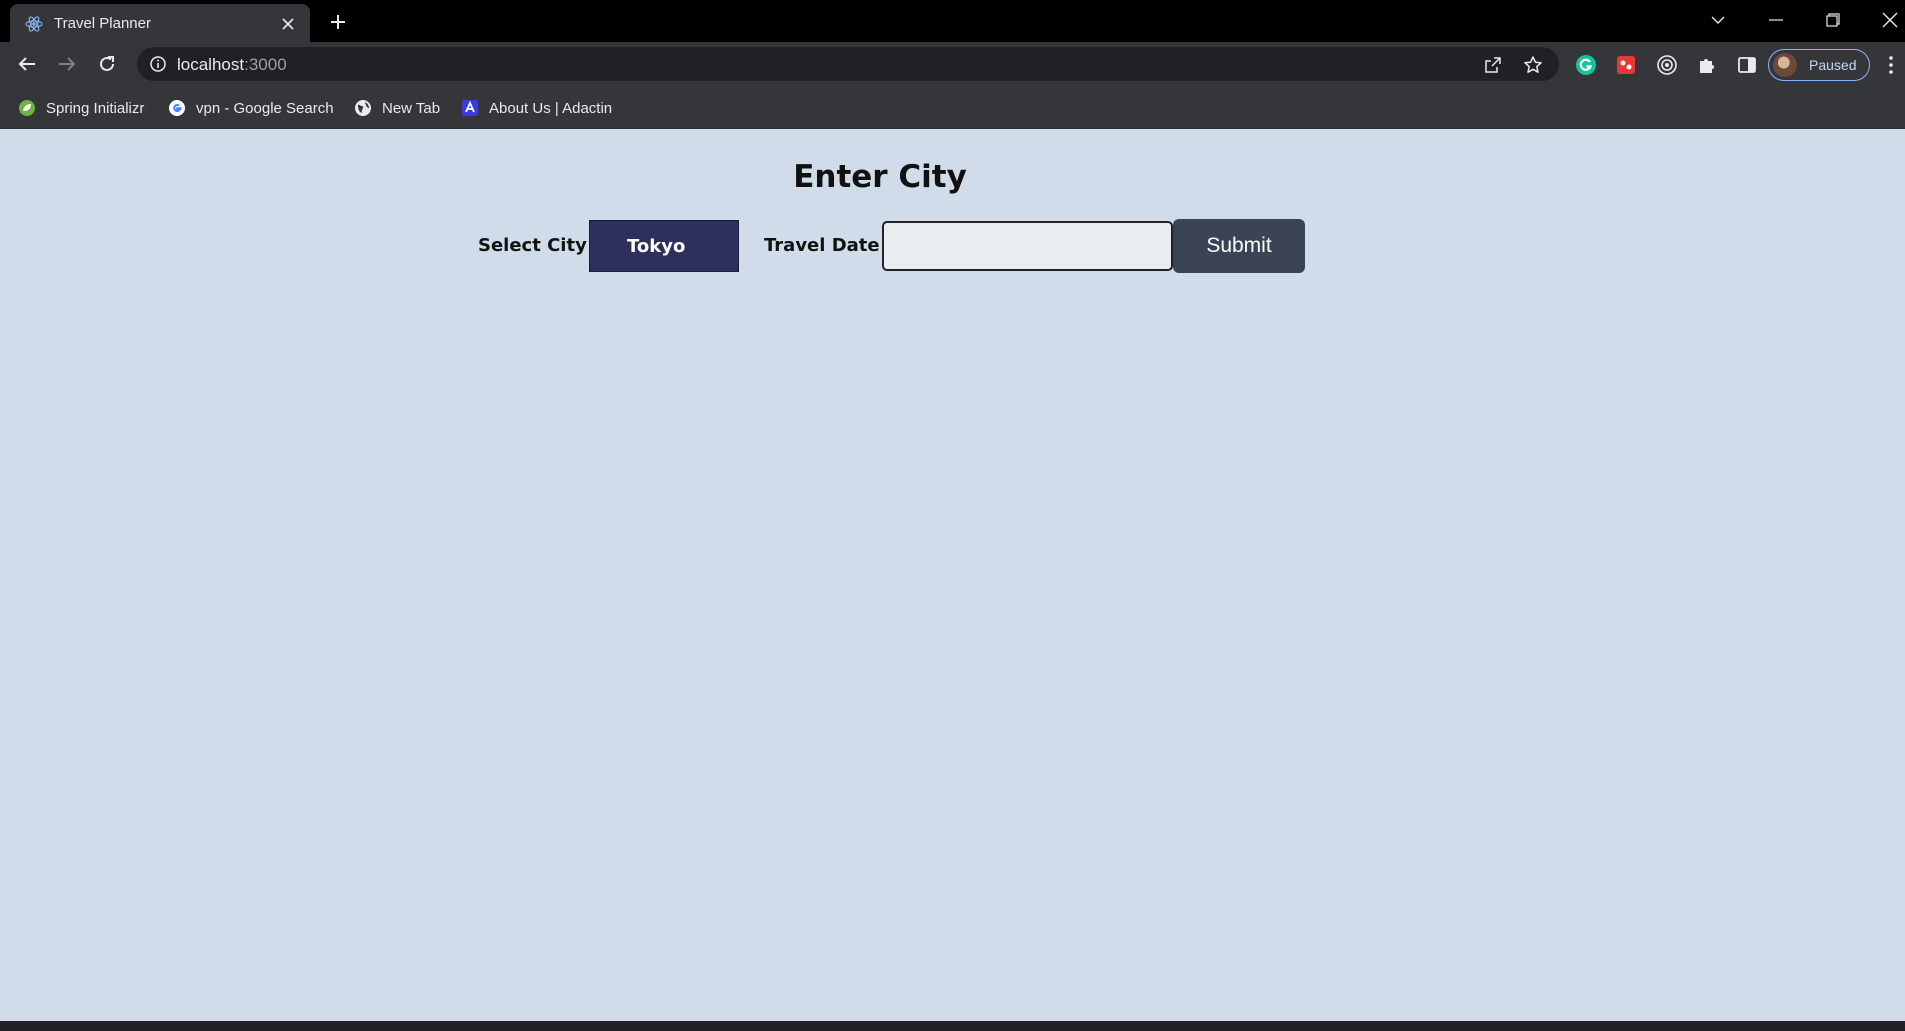  I want to click on bookmark-label: New Tab, so click(411, 108).